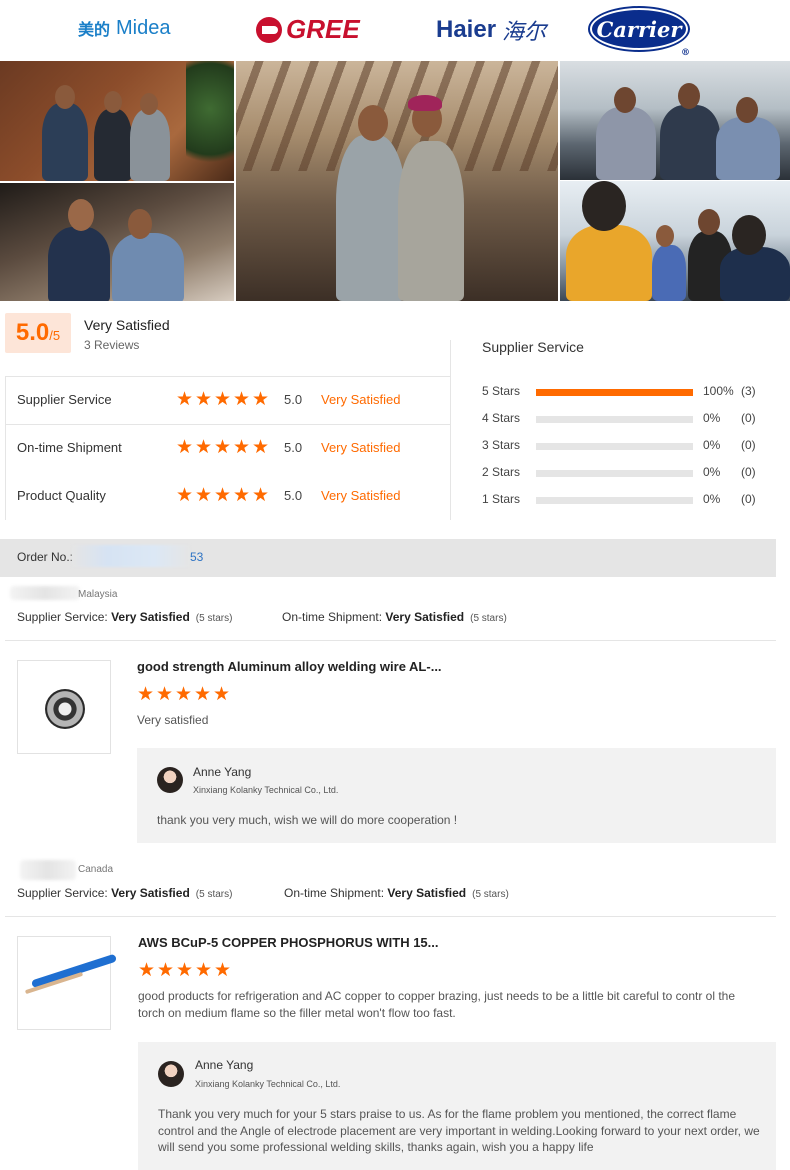  What do you see at coordinates (69, 447) in the screenshot?
I see `category-label: On-time Shipment` at bounding box center [69, 447].